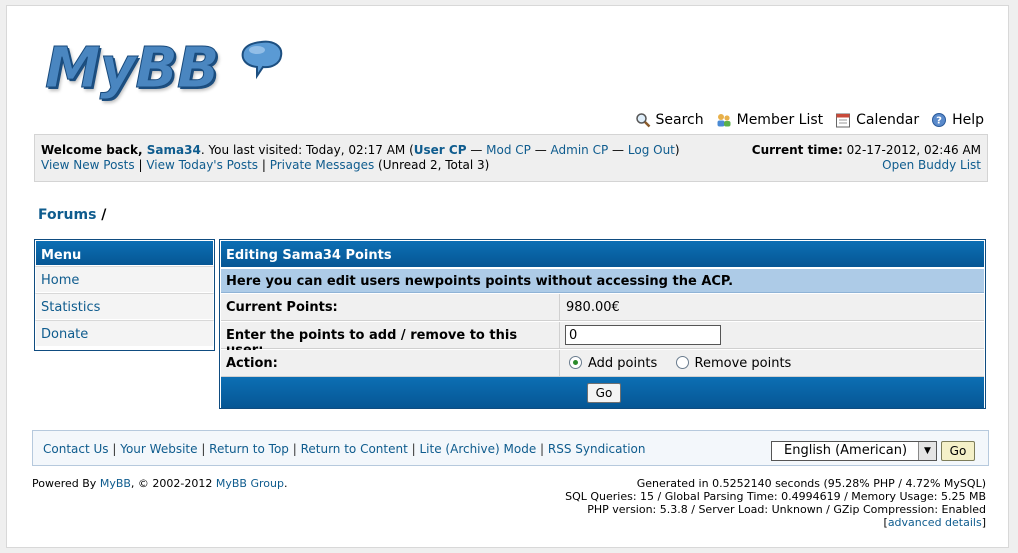  Describe the element at coordinates (60, 280) in the screenshot. I see `menu-item-label: Home` at that location.